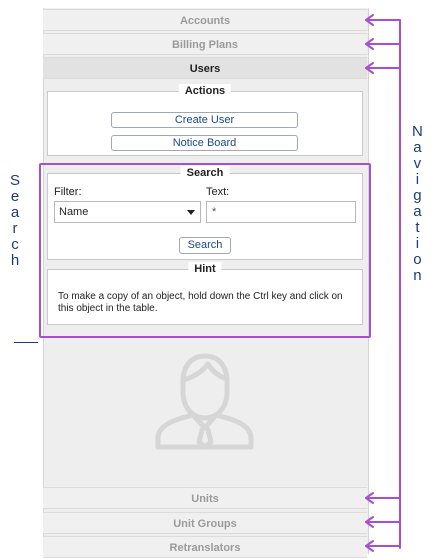 The width and height of the screenshot is (433, 559). Describe the element at coordinates (205, 44) in the screenshot. I see `nav-item-billing-plans: Billing Plans` at that location.